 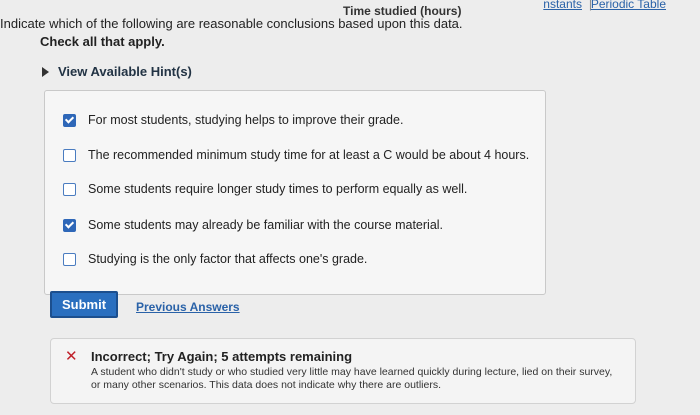 I want to click on submit-button: Submit, so click(x=84, y=304).